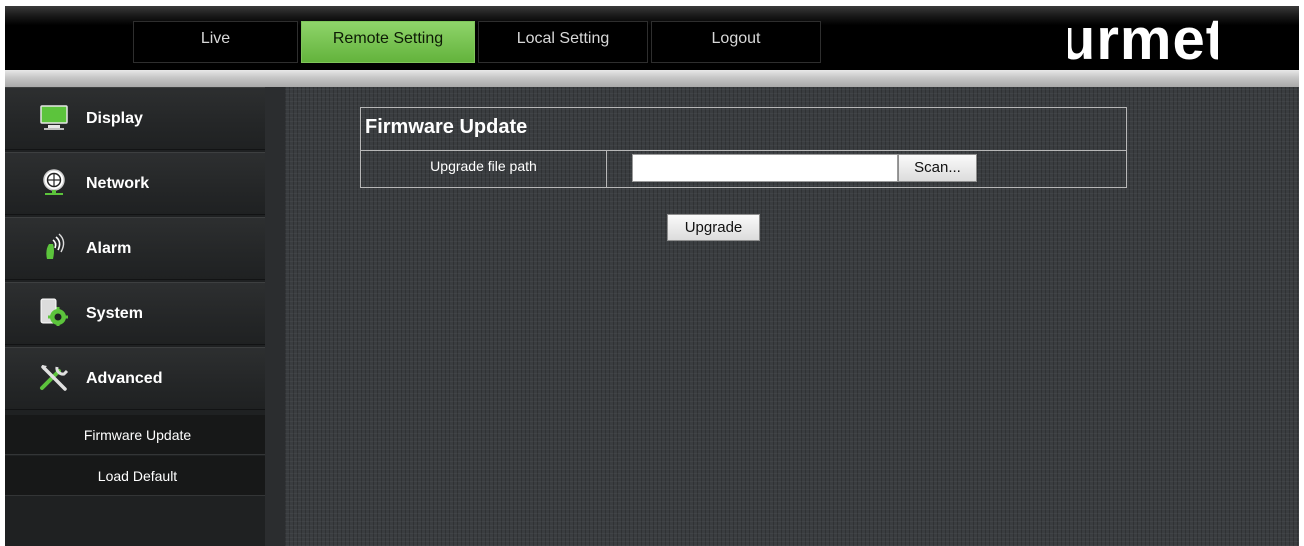 The width and height of the screenshot is (1304, 546). I want to click on sidebar-item-display: Display, so click(137, 118).